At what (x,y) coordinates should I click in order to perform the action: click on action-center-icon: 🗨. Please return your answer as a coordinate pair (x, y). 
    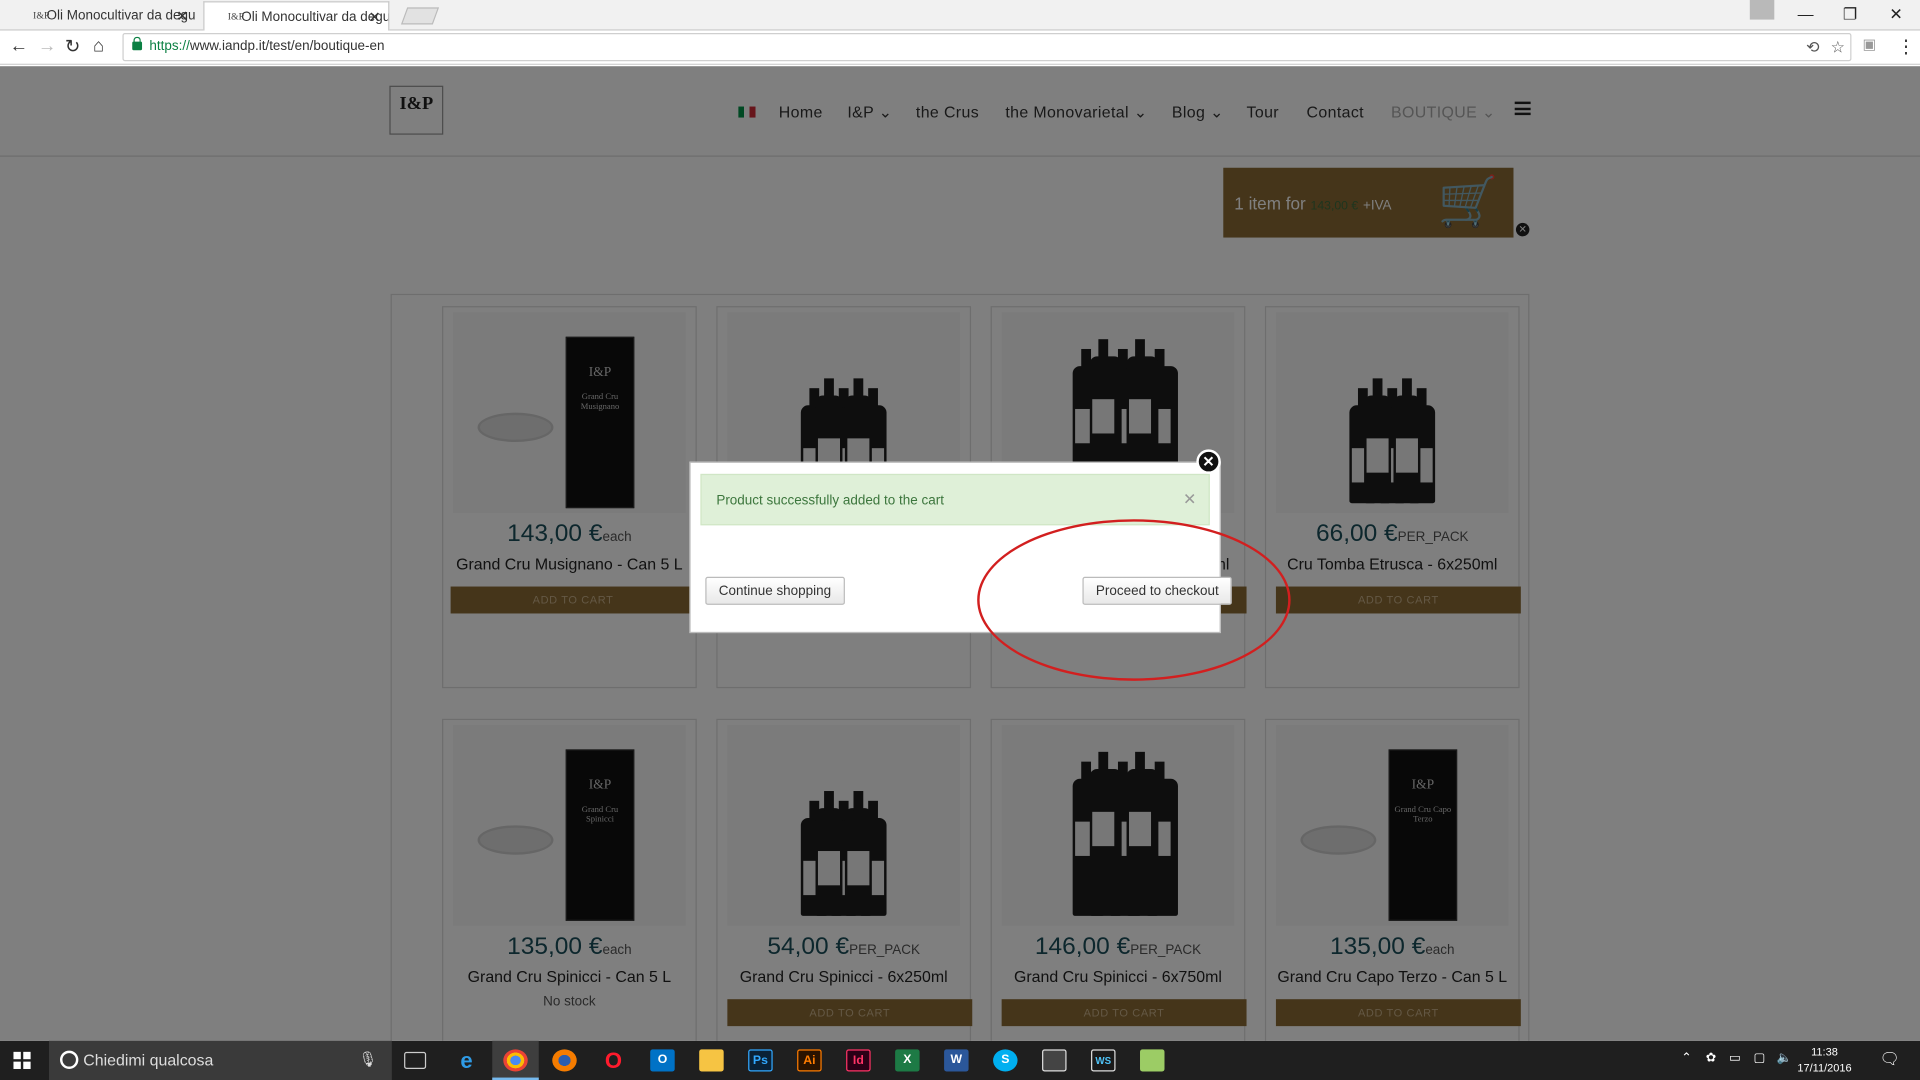
    Looking at the image, I should click on (1890, 1059).